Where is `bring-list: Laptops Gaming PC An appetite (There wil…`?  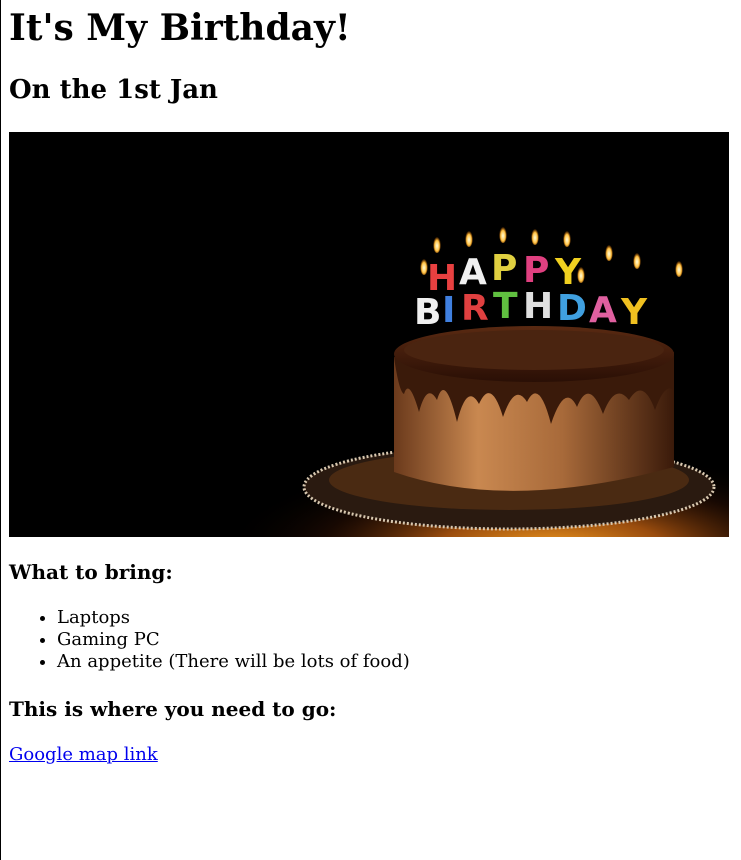
bring-list: Laptops Gaming PC An appetite (There wil… is located at coordinates (209, 640).